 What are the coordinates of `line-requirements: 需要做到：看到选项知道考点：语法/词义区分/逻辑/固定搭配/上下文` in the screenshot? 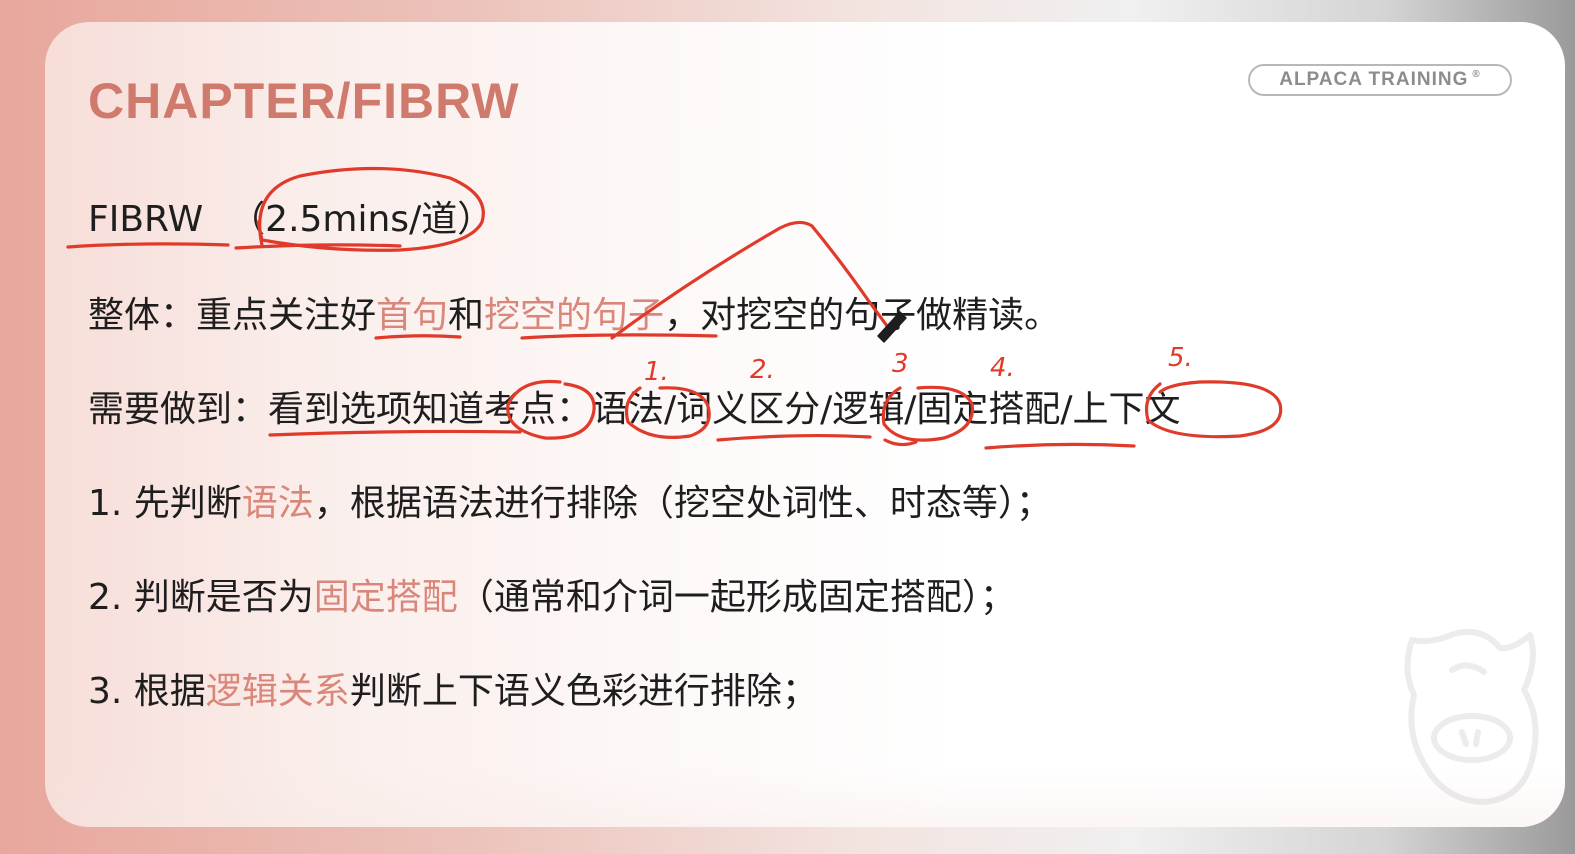 It's located at (634, 410).